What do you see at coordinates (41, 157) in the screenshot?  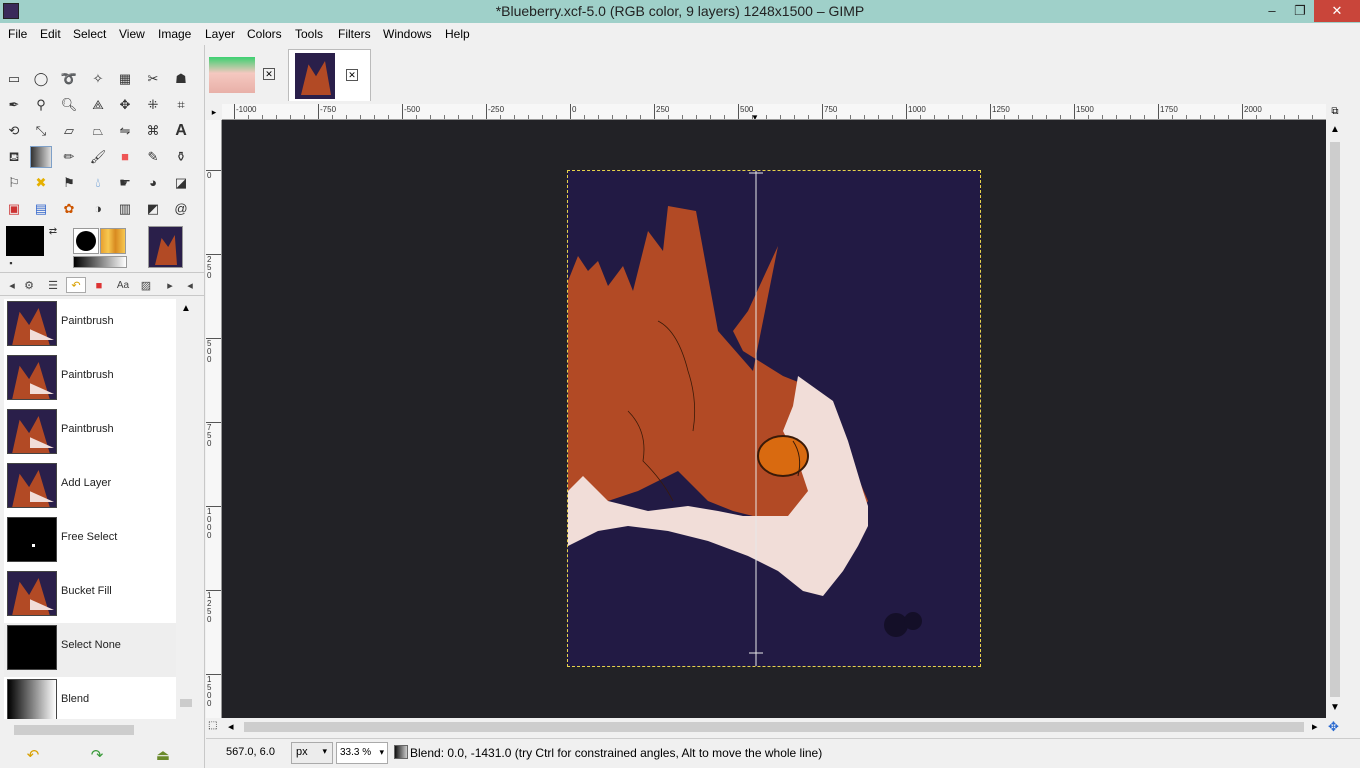 I see `blend-tool-icon` at bounding box center [41, 157].